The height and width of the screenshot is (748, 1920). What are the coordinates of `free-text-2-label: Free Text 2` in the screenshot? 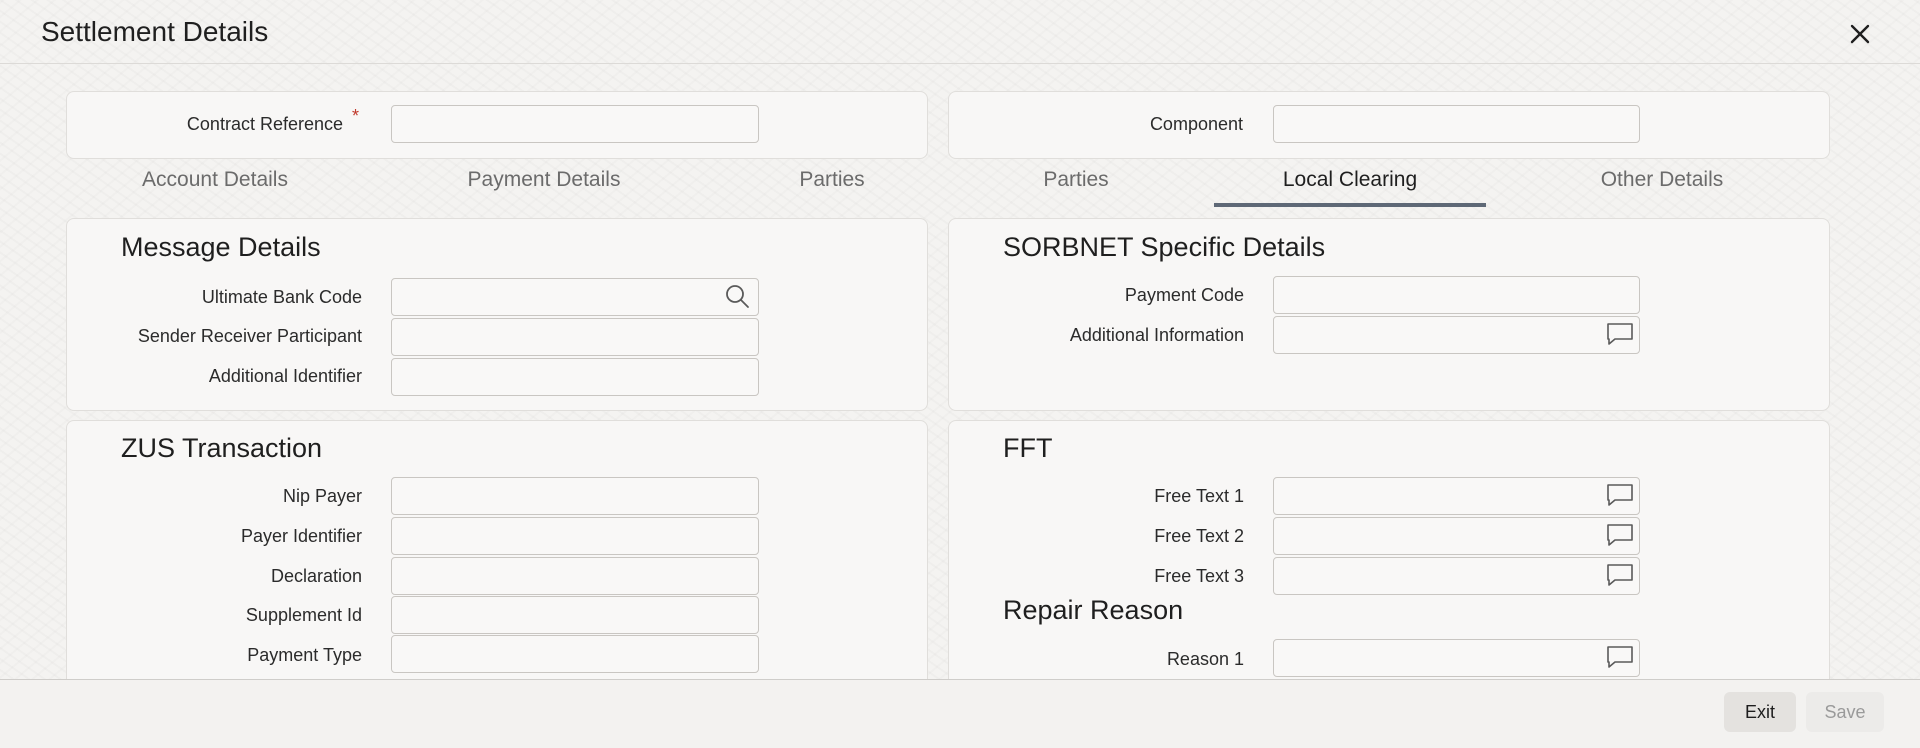 It's located at (1199, 536).